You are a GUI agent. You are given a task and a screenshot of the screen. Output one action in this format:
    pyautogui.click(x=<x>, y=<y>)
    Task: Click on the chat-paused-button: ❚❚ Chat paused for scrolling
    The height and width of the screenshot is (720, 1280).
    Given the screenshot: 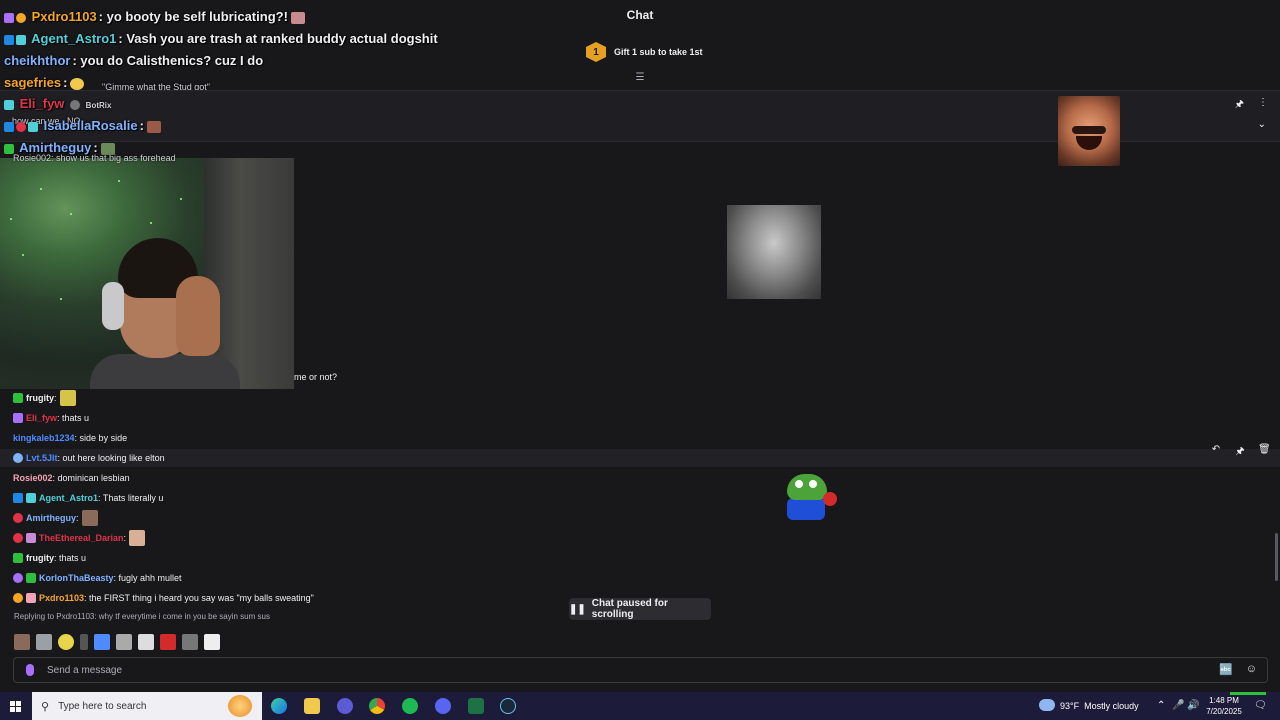 What is the action you would take?
    pyautogui.click(x=640, y=609)
    